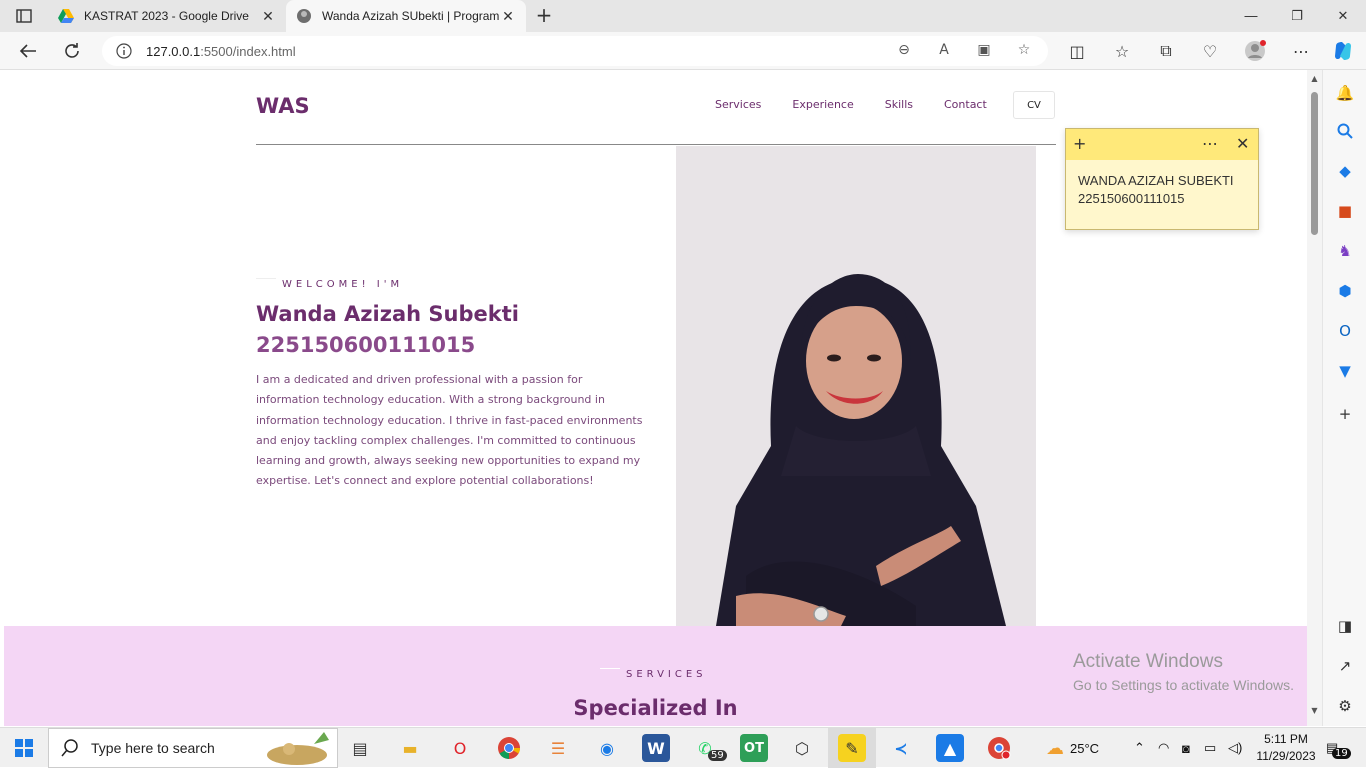  Describe the element at coordinates (366, 345) in the screenshot. I see `hero-student-id: 225150600111015` at that location.